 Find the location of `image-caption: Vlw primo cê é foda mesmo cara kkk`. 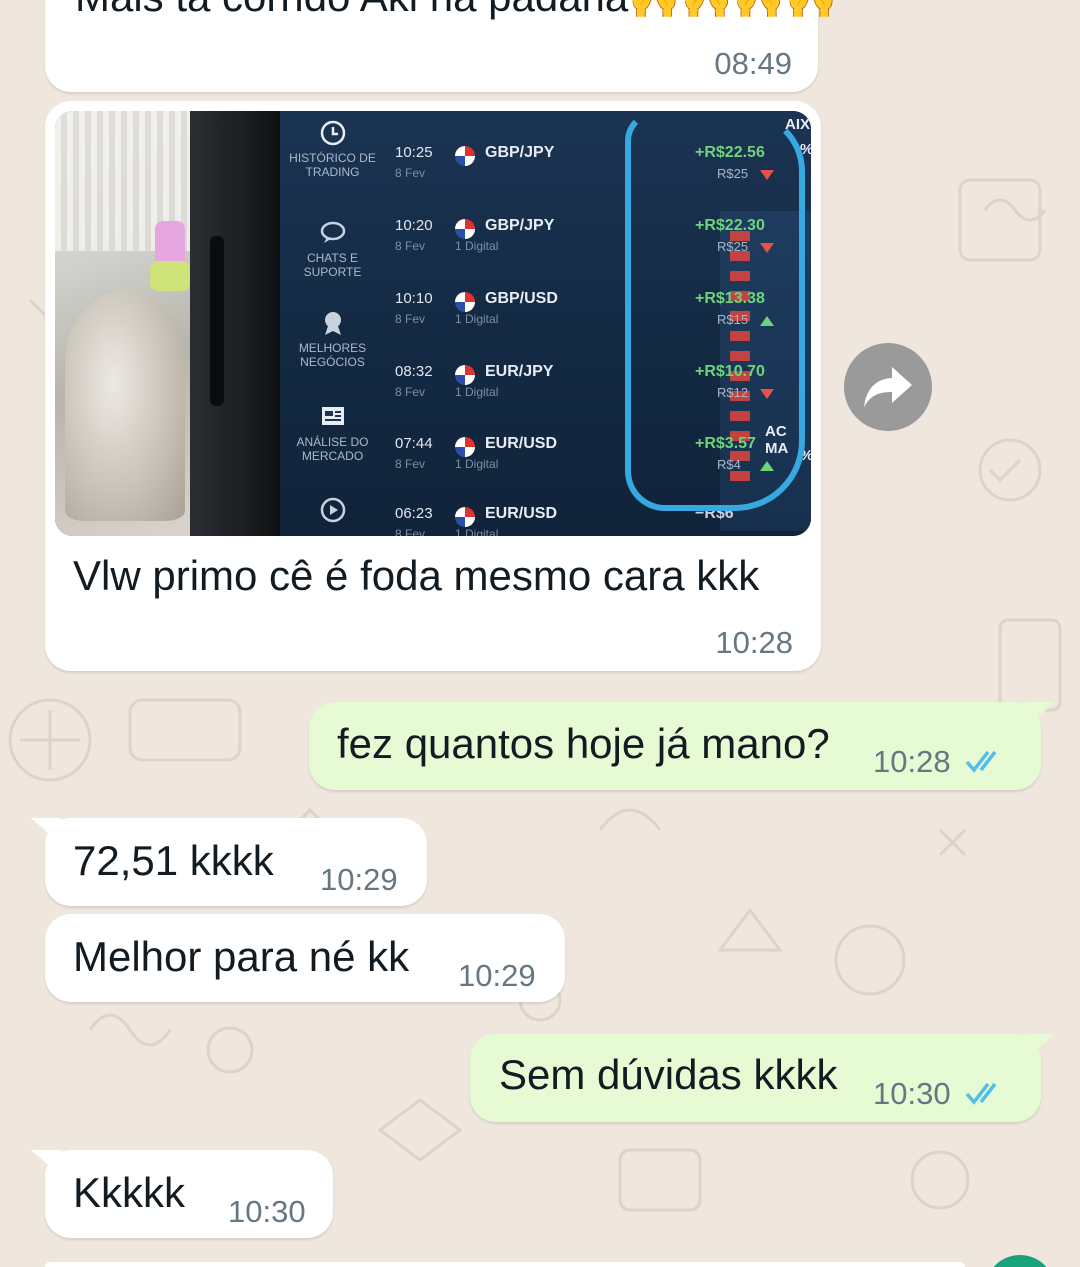

image-caption: Vlw primo cê é foda mesmo cara kkk is located at coordinates (416, 575).